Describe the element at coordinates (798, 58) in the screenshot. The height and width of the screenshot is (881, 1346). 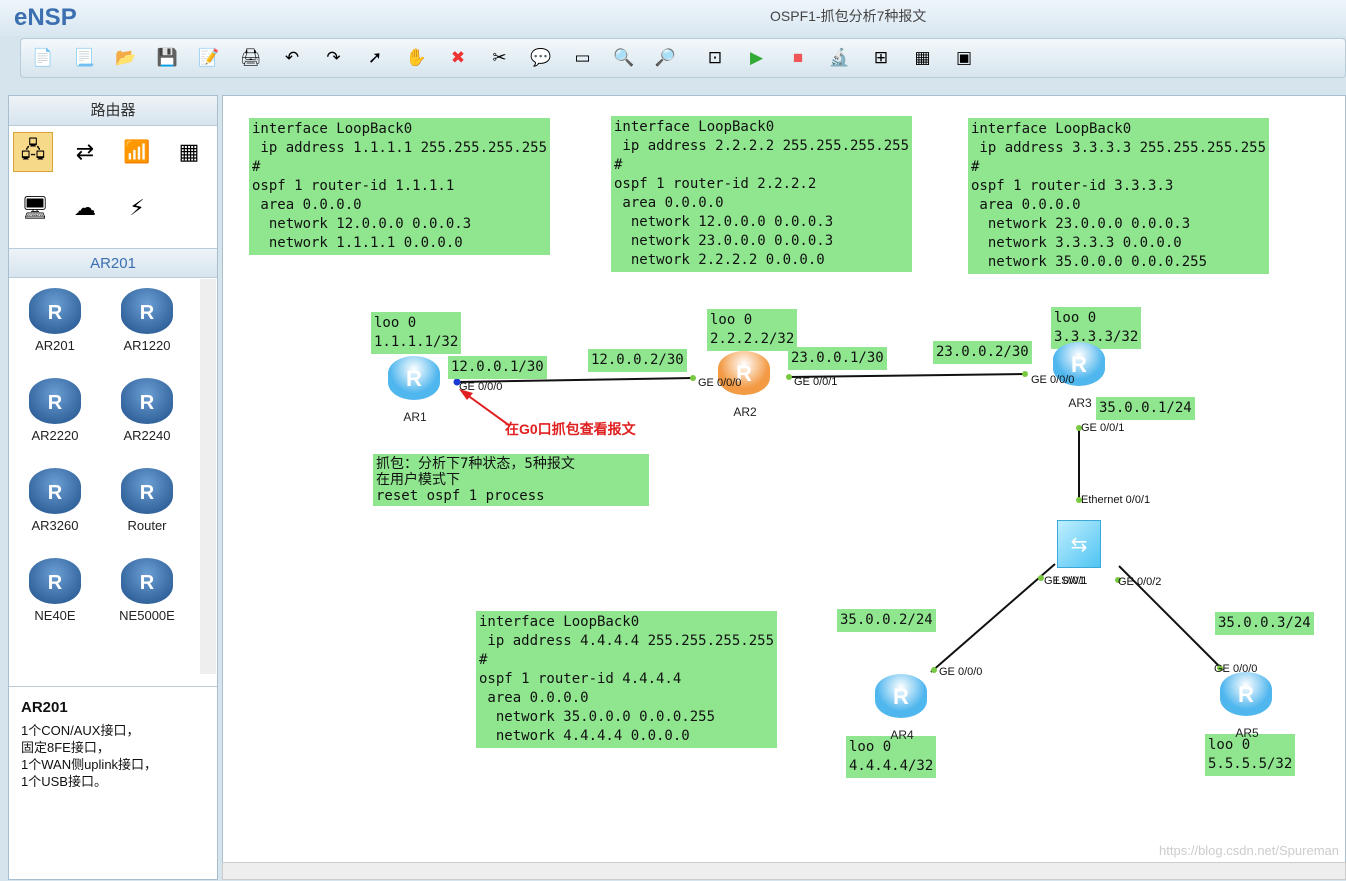
I see `stop-icon: ■` at that location.